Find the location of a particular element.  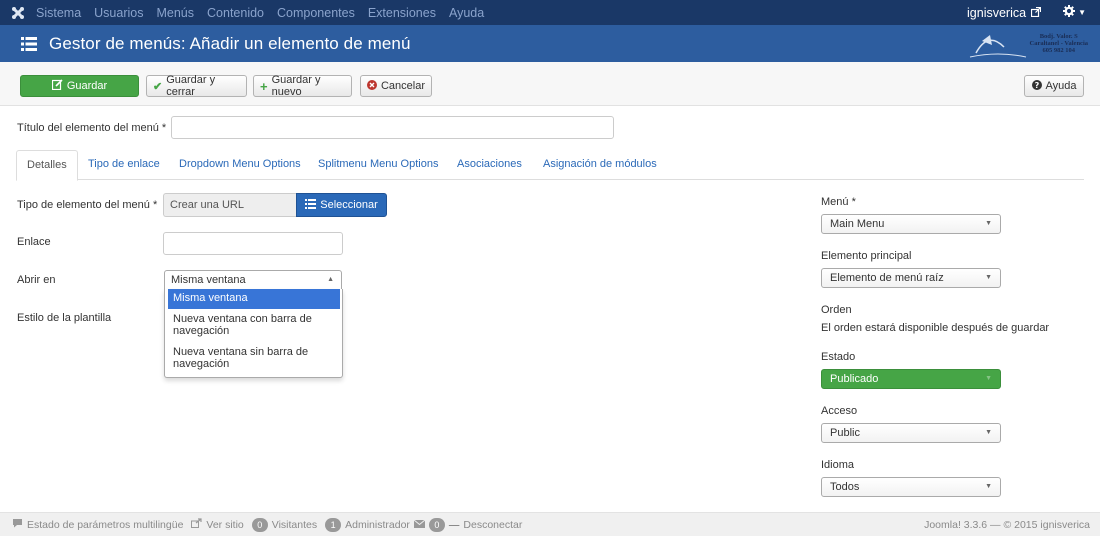

envelope-icon is located at coordinates (419, 525).